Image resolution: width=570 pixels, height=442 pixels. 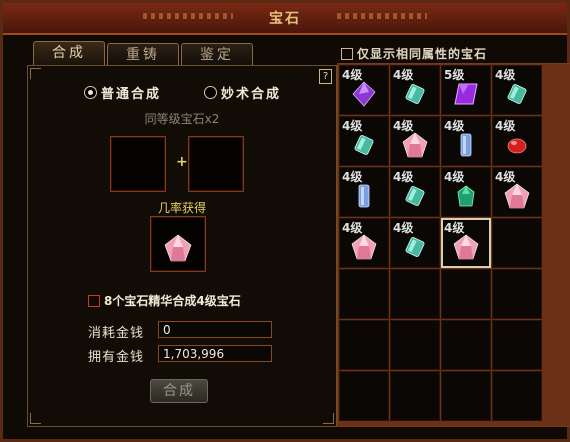 I want to click on mode-special-label: 妙术合成, so click(x=251, y=94).